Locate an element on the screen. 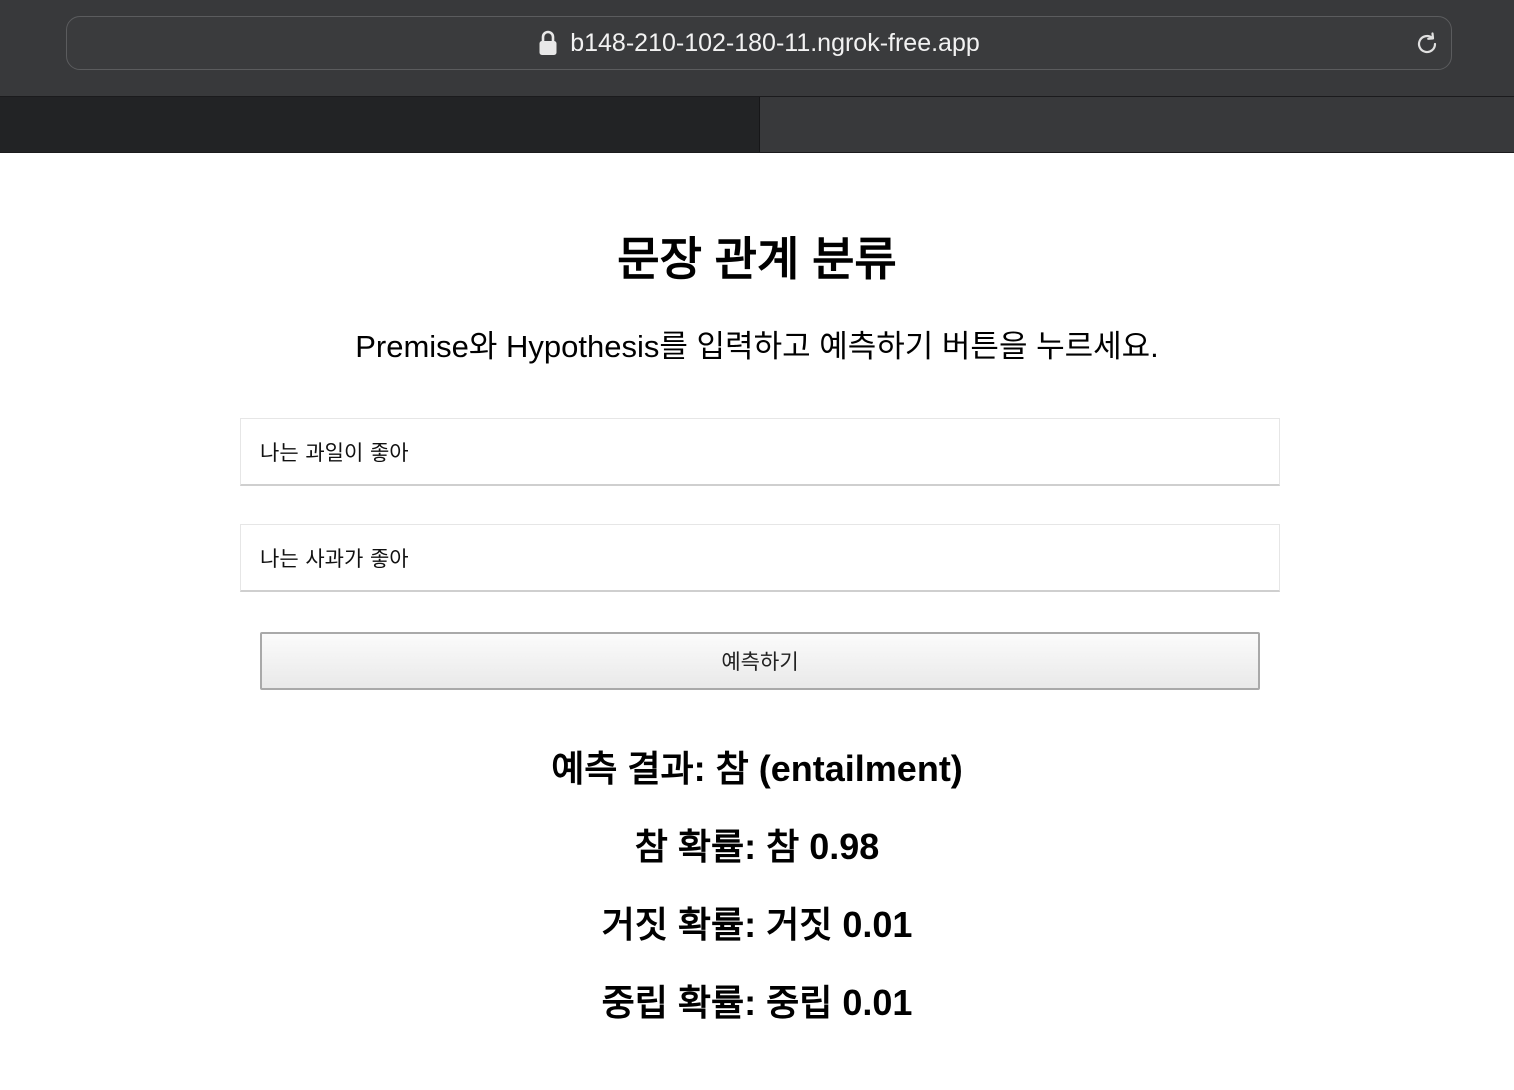 The image size is (1514, 1090). reload-icon is located at coordinates (1427, 44).